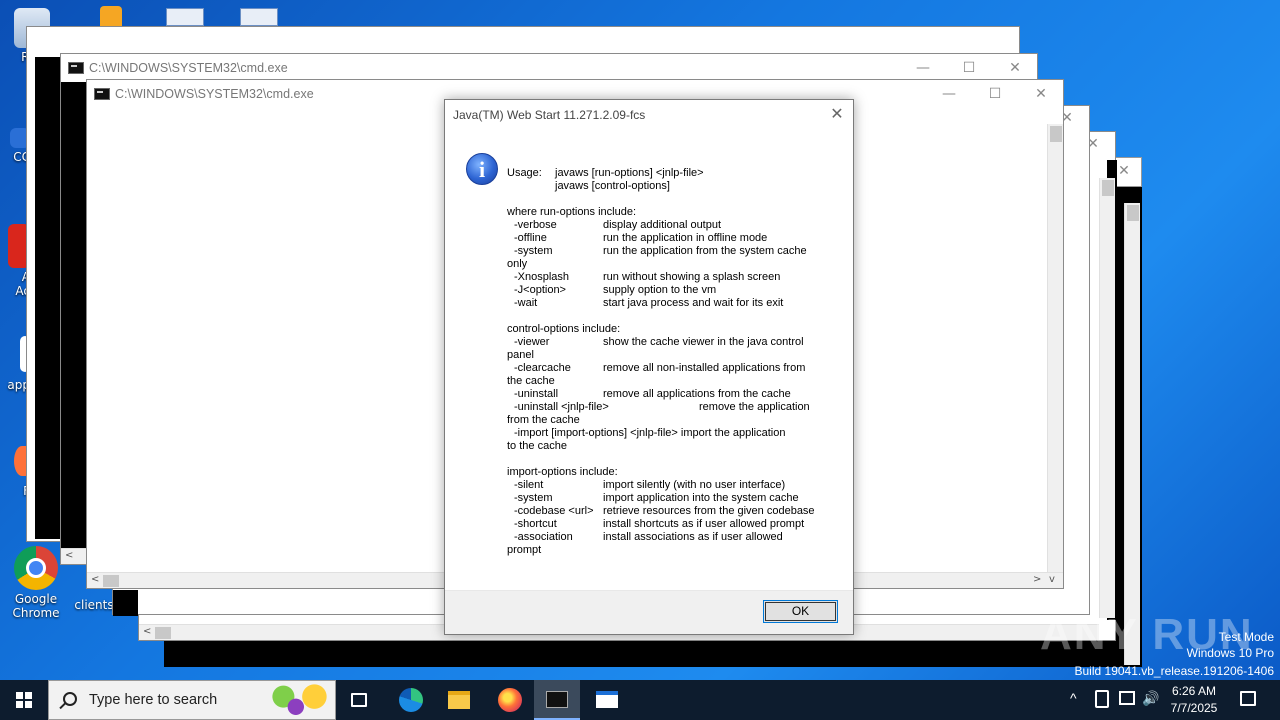 Image resolution: width=1280 pixels, height=720 pixels. Describe the element at coordinates (542, 368) in the screenshot. I see `usage-key: -clearcache` at that location.